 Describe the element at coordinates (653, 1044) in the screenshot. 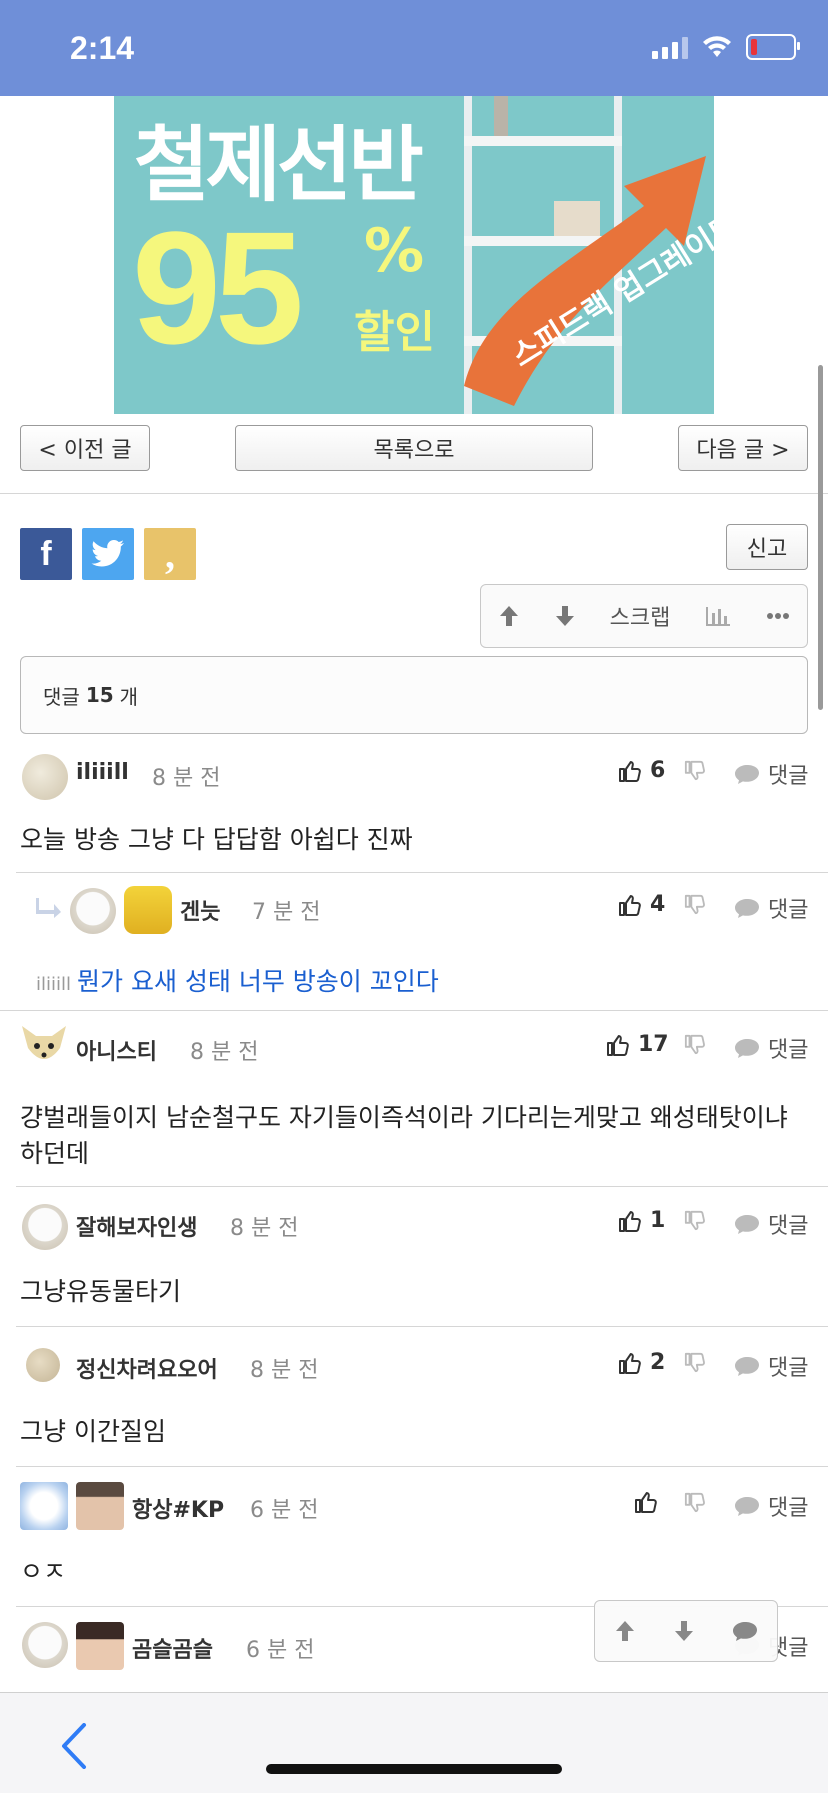

I see `like-count: 17` at that location.